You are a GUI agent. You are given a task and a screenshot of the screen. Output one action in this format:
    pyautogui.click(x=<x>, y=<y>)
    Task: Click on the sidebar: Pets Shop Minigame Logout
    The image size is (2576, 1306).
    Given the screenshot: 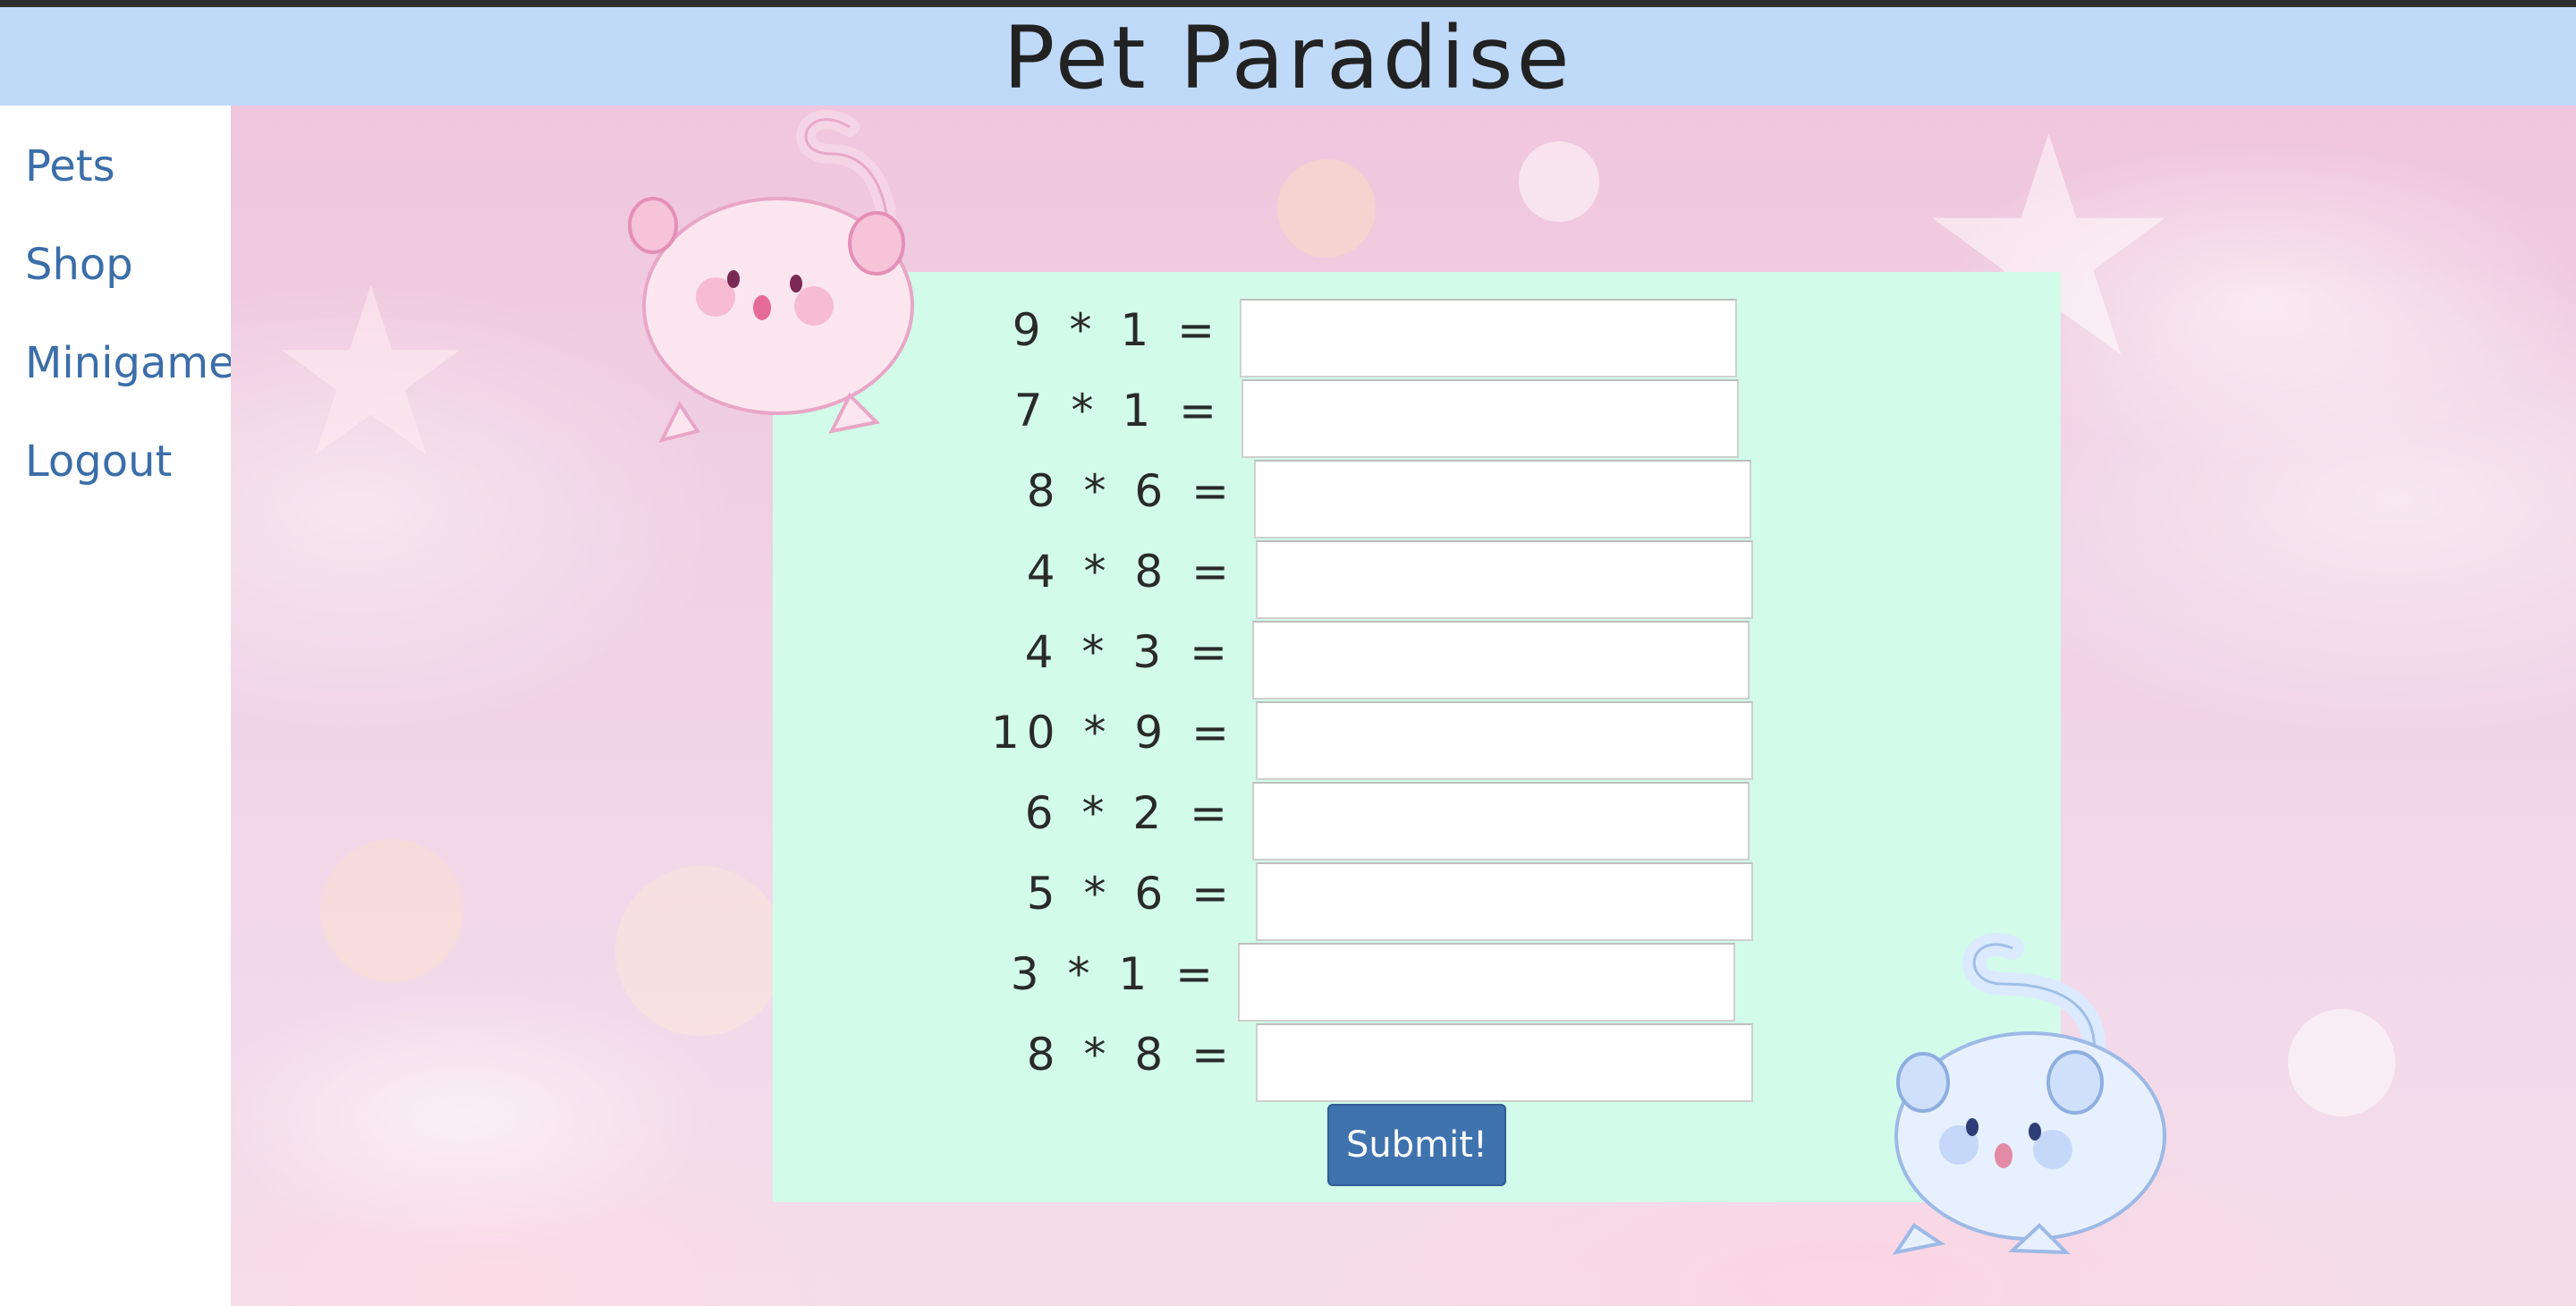 What is the action you would take?
    pyautogui.click(x=117, y=706)
    